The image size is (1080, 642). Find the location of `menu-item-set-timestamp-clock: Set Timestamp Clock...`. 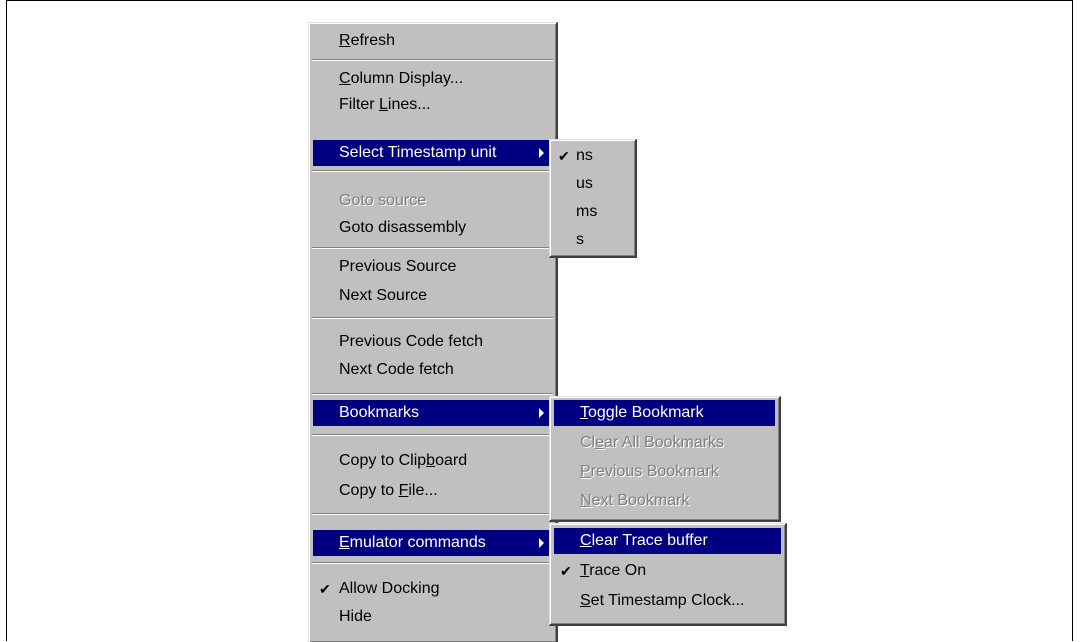

menu-item-set-timestamp-clock: Set Timestamp Clock... is located at coordinates (667, 601).